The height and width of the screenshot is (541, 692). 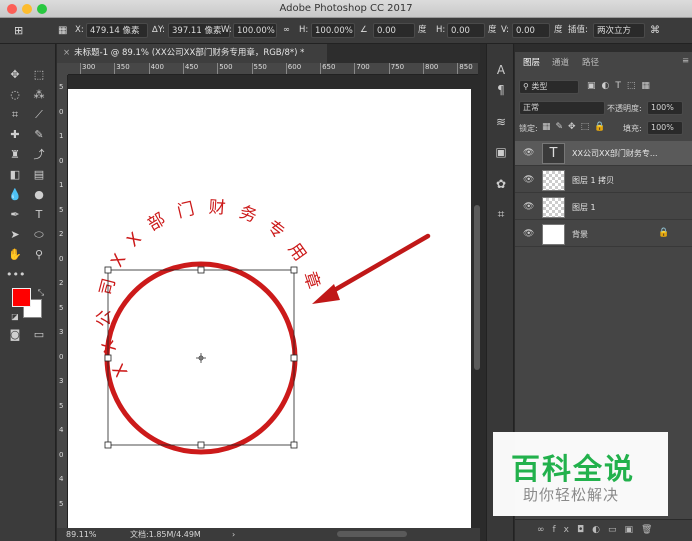 What do you see at coordinates (225, 68) in the screenshot?
I see `ruler-tick-label: 500` at bounding box center [225, 68].